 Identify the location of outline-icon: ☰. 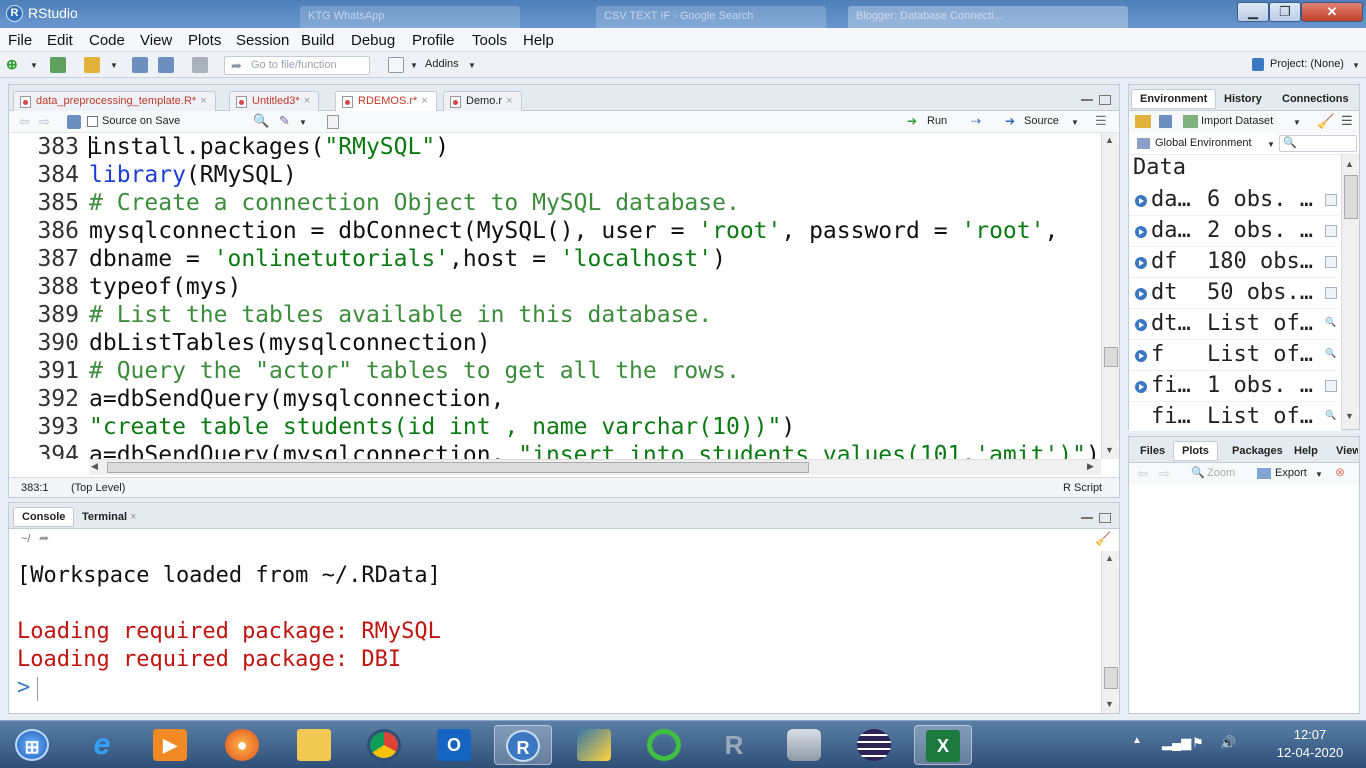
(1101, 121).